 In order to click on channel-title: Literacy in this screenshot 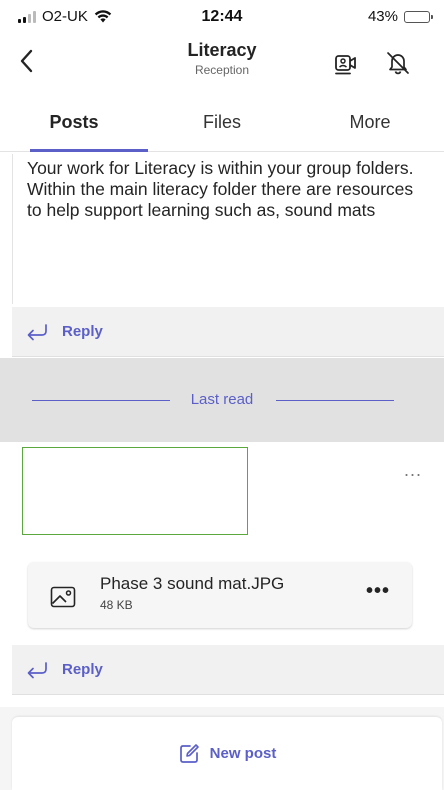, I will do `click(222, 50)`.